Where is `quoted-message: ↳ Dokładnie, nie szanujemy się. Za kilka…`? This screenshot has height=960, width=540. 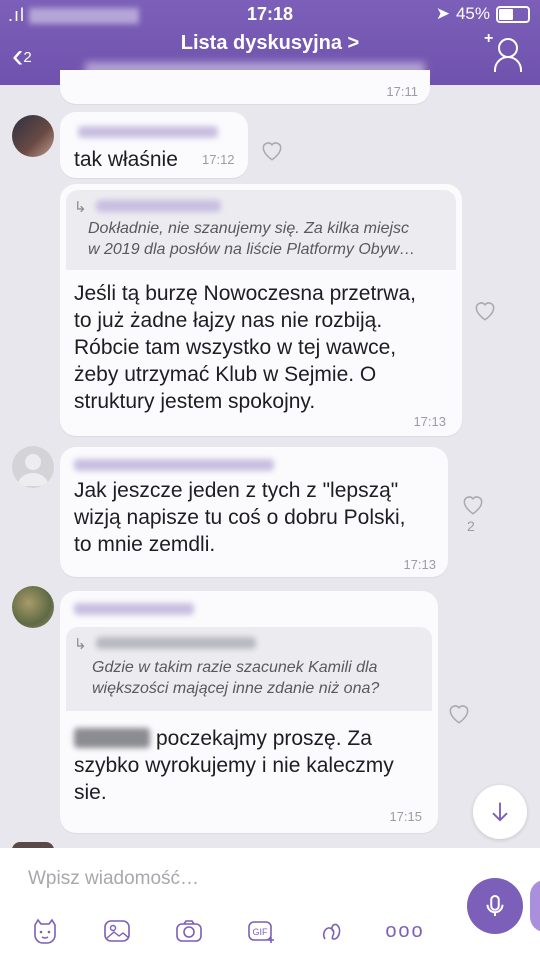 quoted-message: ↳ Dokładnie, nie szanujemy się. Za kilka… is located at coordinates (261, 230).